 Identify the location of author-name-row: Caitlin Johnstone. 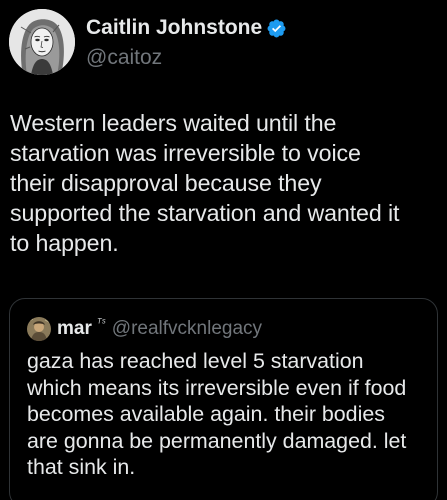
(186, 28).